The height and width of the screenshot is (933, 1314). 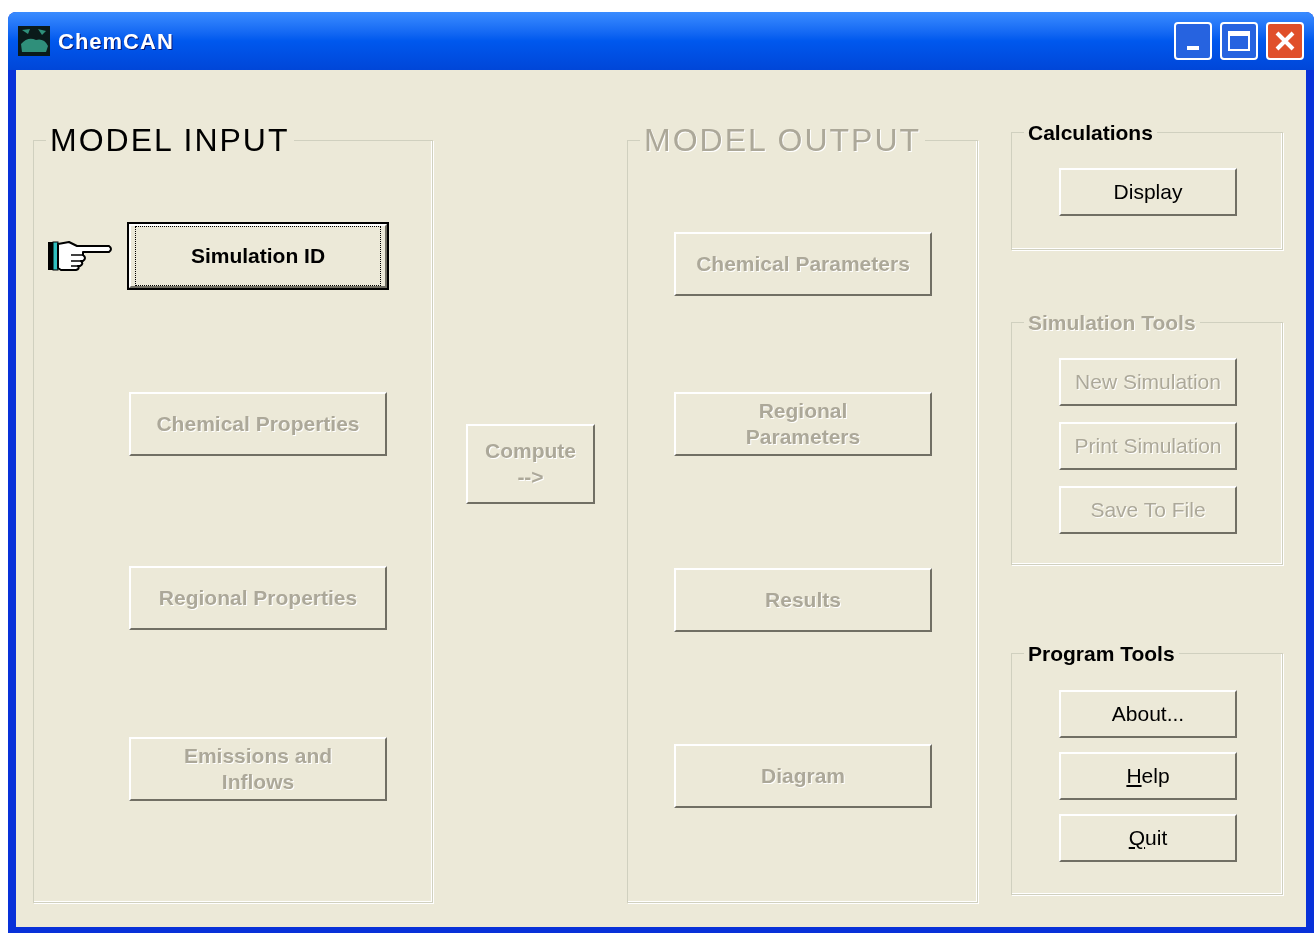 I want to click on push-button: Help, so click(x=1148, y=776).